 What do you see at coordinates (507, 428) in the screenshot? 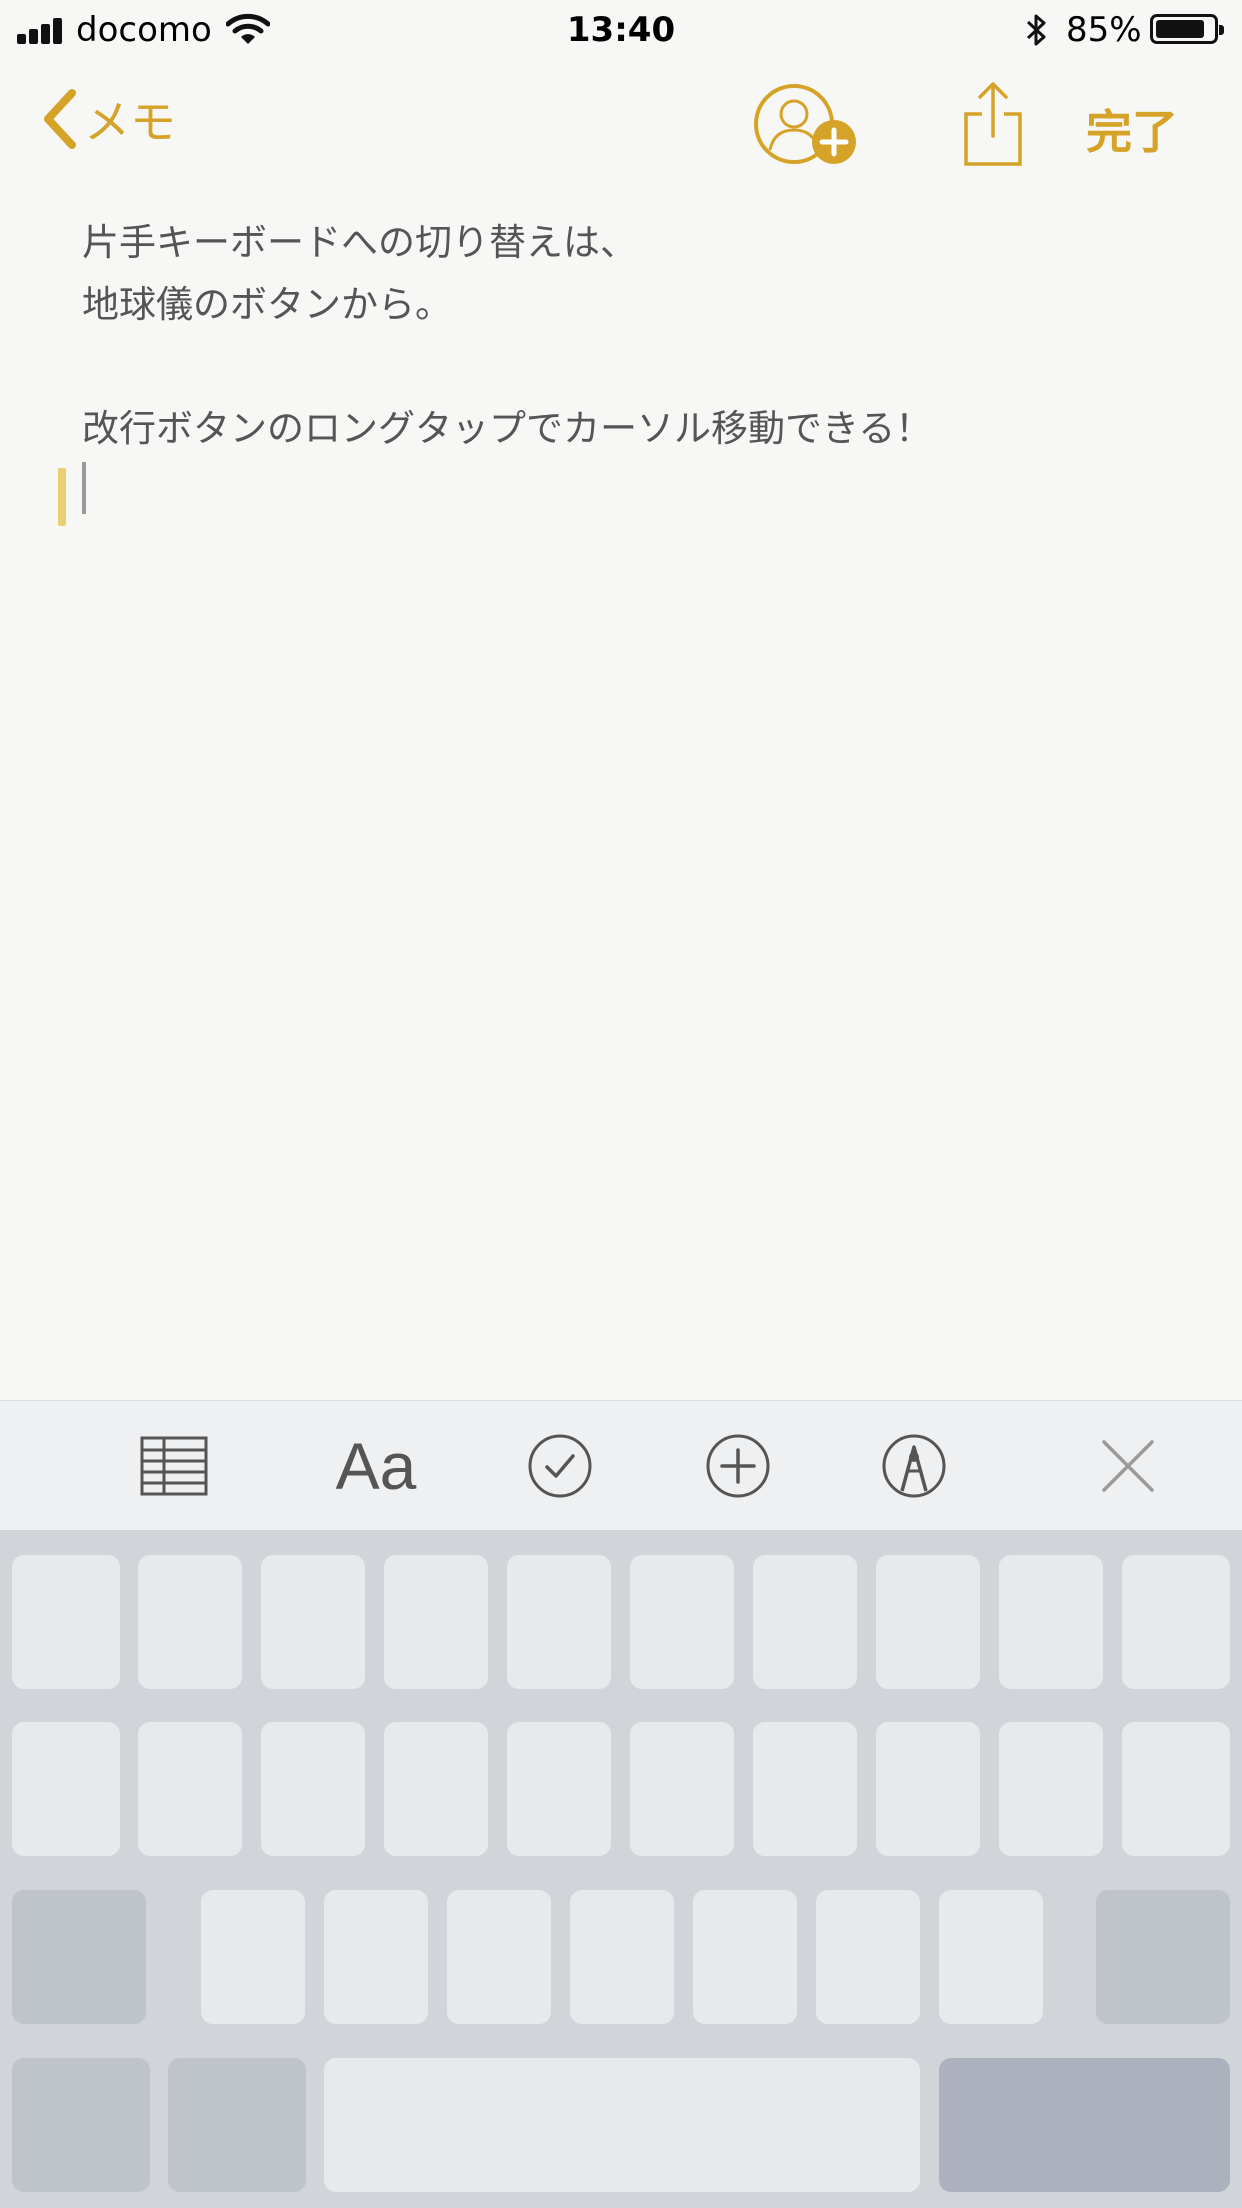
I see `note-line: 改行ボタンのロングタップでカーソル移動できる！` at bounding box center [507, 428].